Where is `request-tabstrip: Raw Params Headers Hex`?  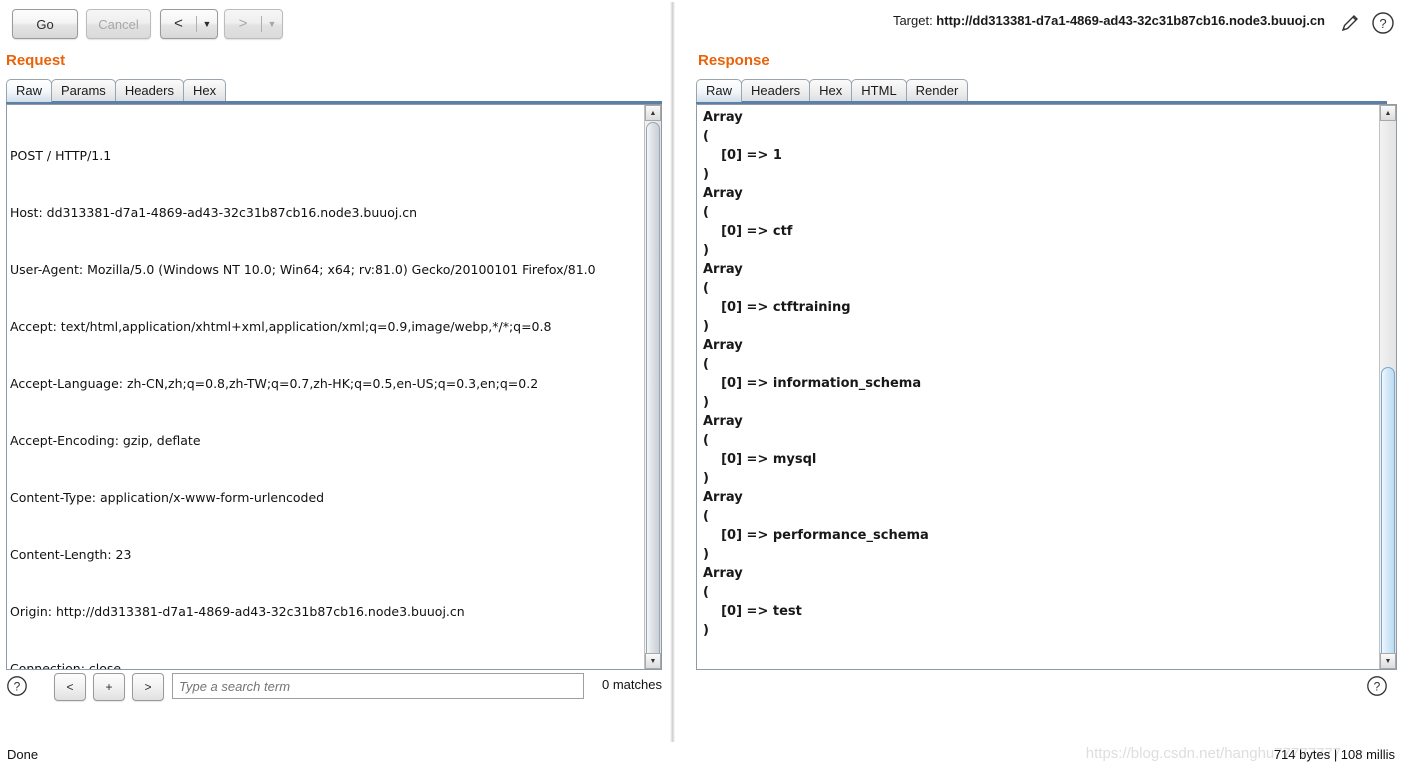 request-tabstrip: Raw Params Headers Hex is located at coordinates (116, 91).